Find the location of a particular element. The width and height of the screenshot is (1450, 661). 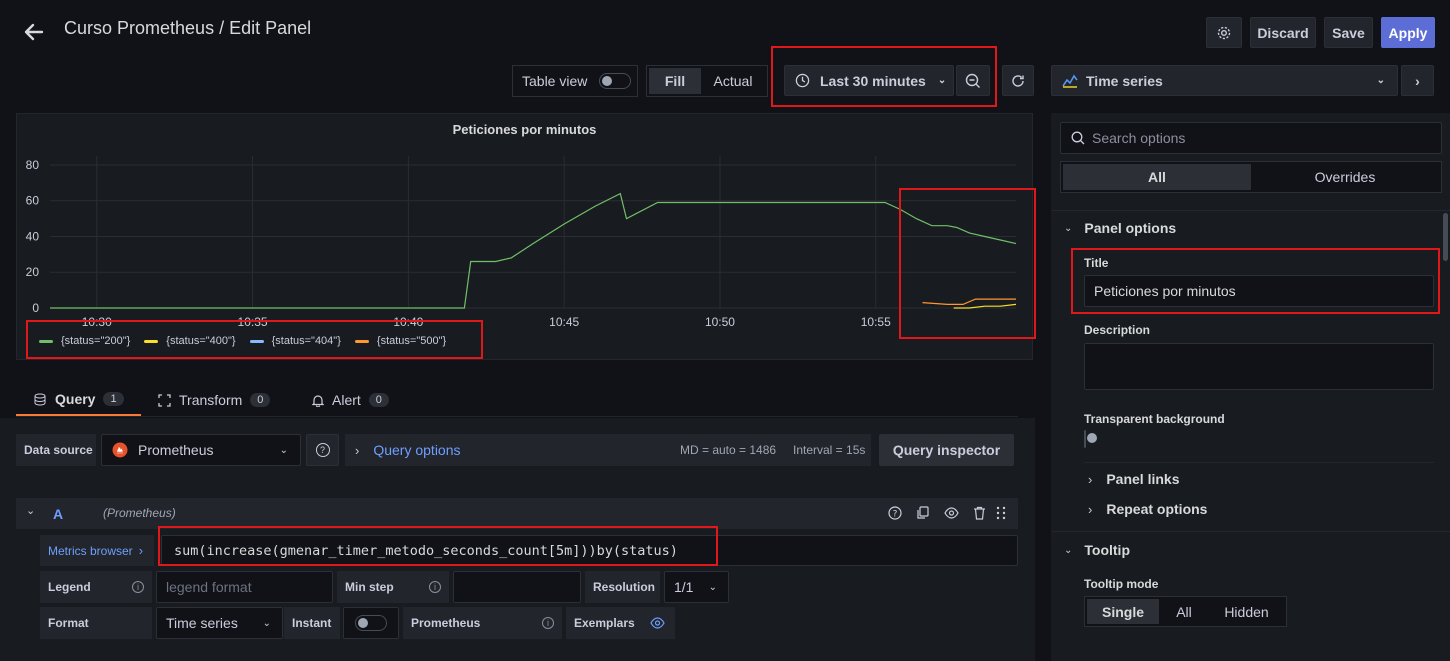

panel-options-label: Panel options is located at coordinates (1130, 228).